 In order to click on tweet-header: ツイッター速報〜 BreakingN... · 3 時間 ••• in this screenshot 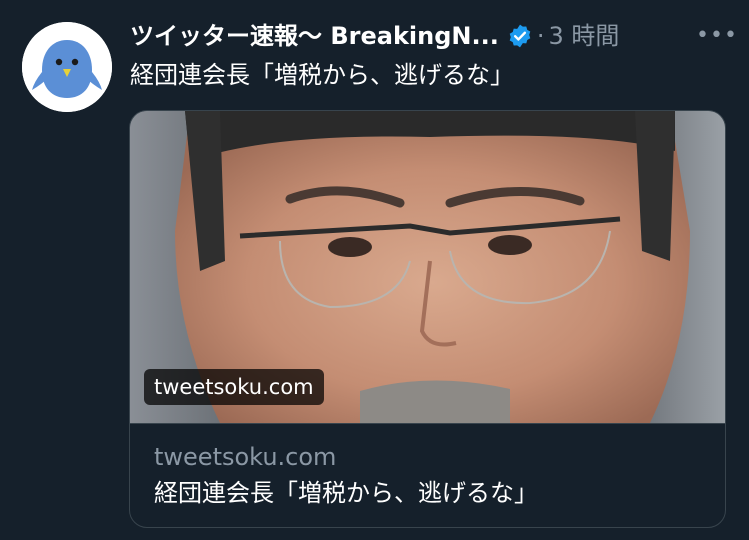, I will do `click(433, 36)`.